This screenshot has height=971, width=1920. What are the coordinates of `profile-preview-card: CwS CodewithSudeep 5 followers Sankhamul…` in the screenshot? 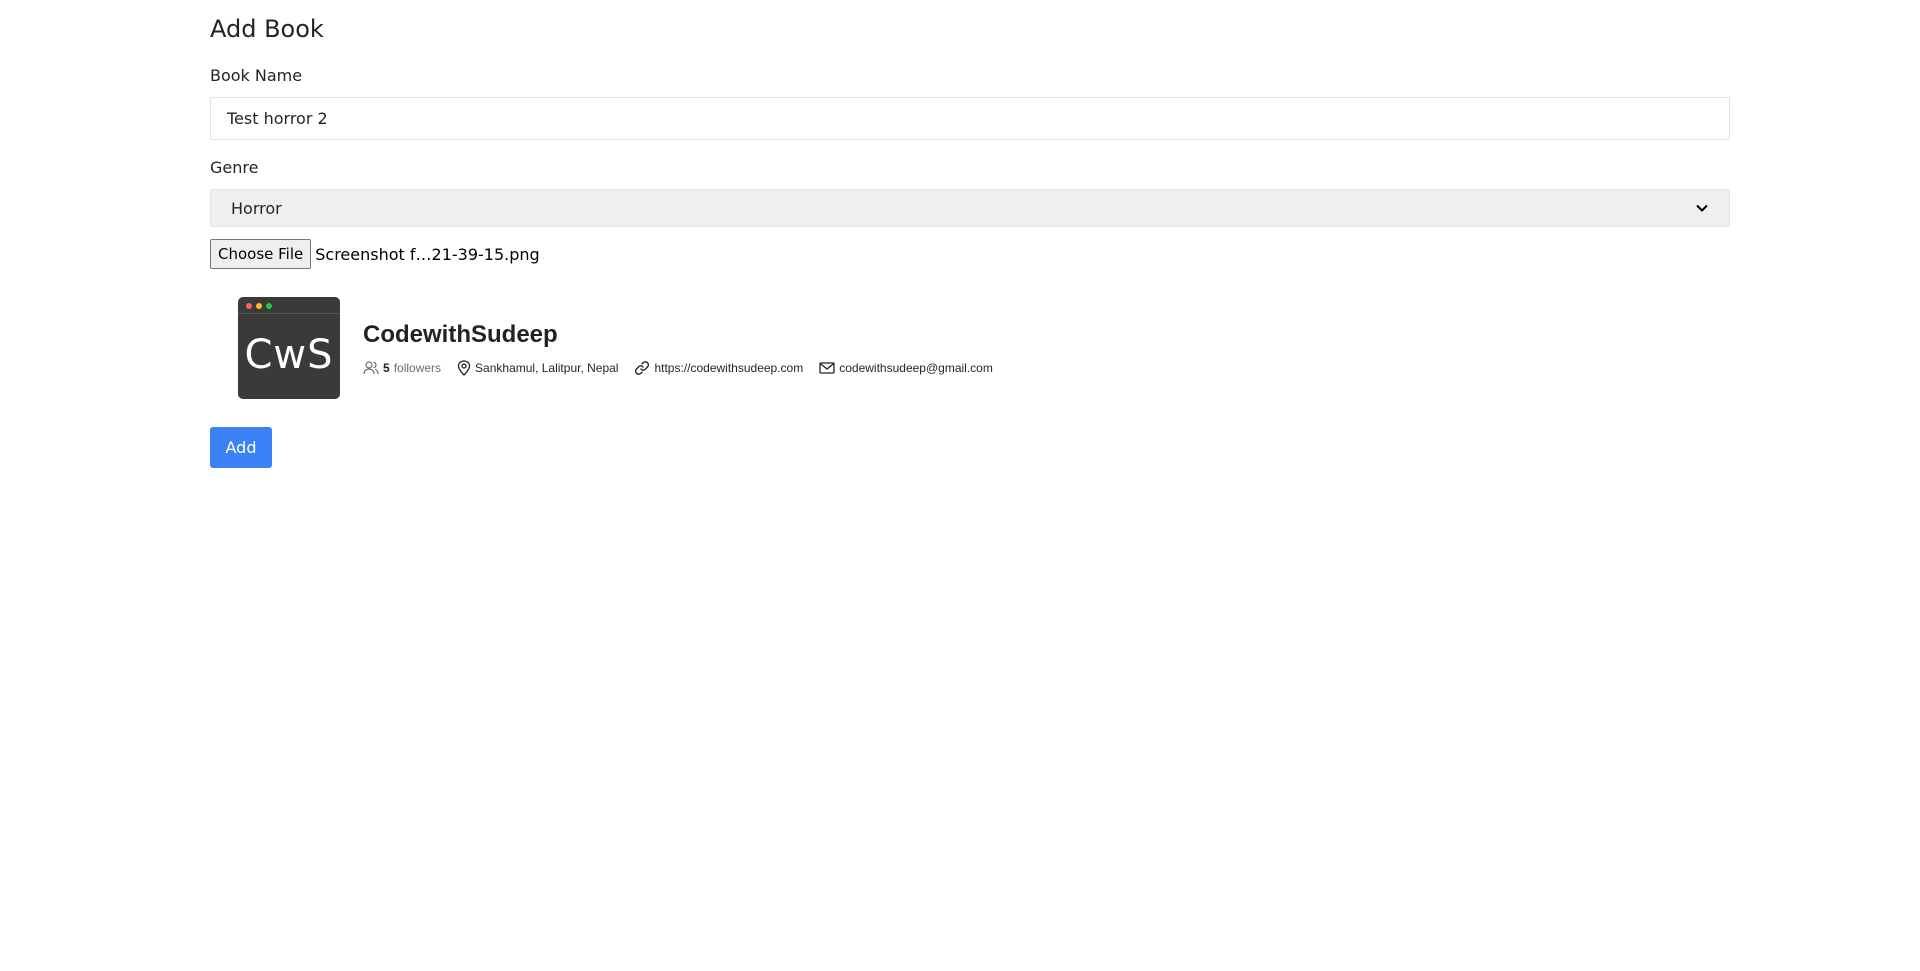 It's located at (623, 348).